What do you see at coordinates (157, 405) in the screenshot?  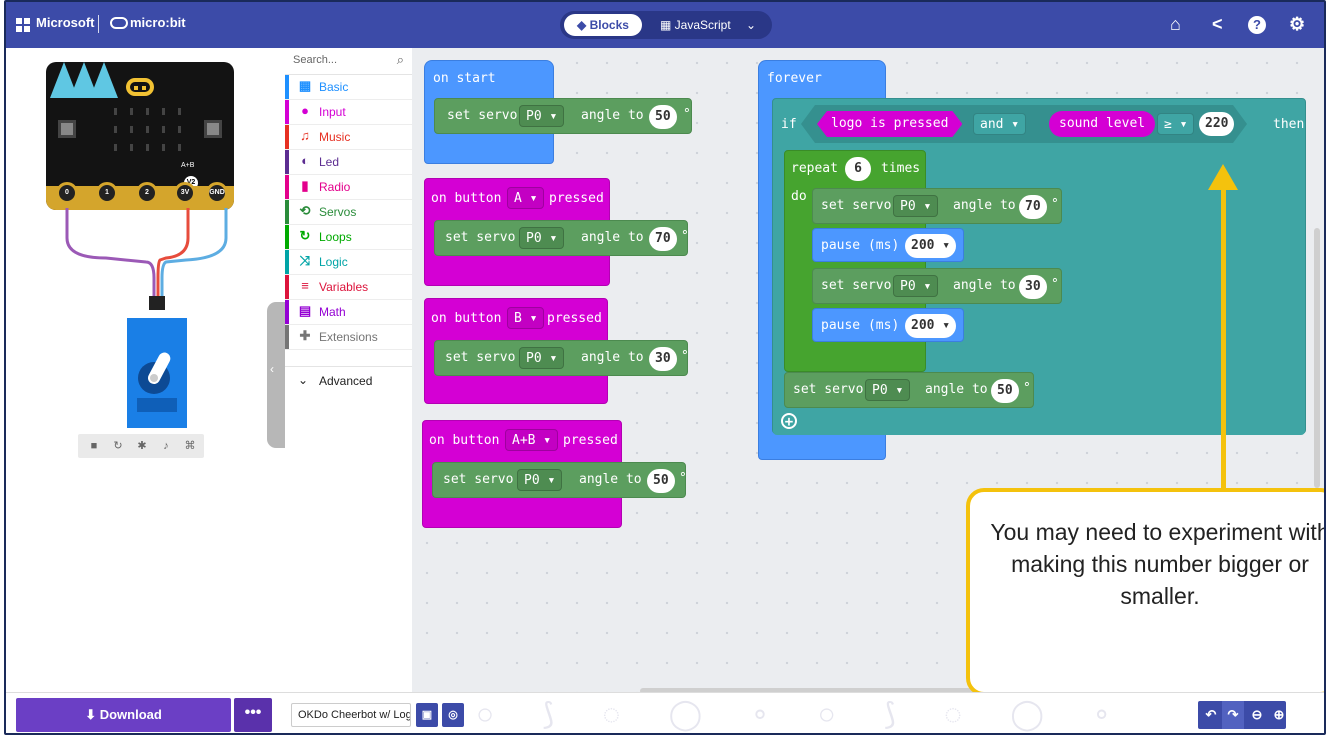 I see `servo-base` at bounding box center [157, 405].